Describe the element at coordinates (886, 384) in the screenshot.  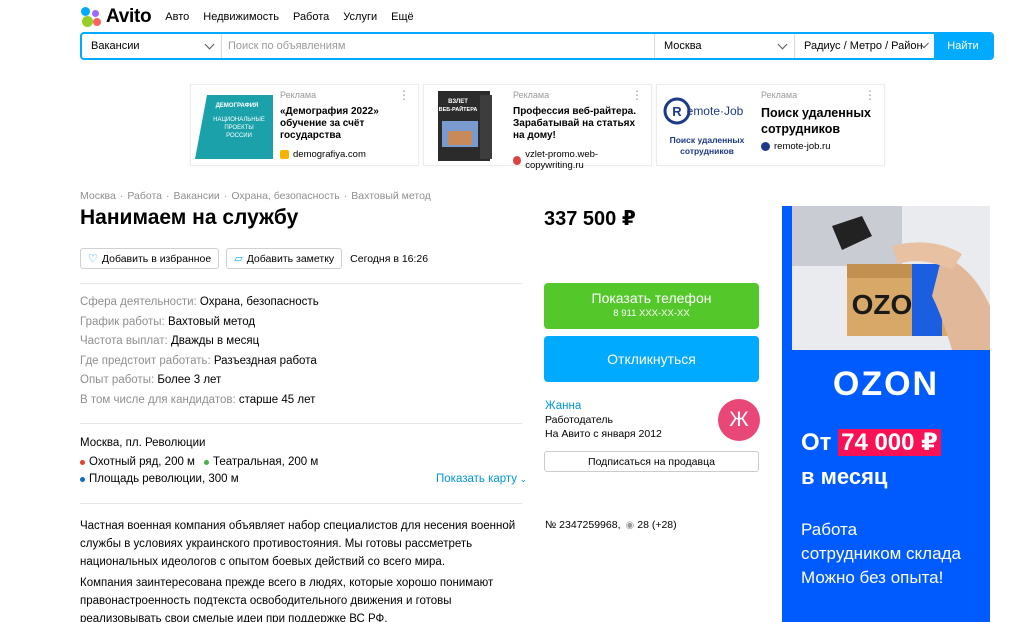
I see `ozon-logo: OZON` at that location.